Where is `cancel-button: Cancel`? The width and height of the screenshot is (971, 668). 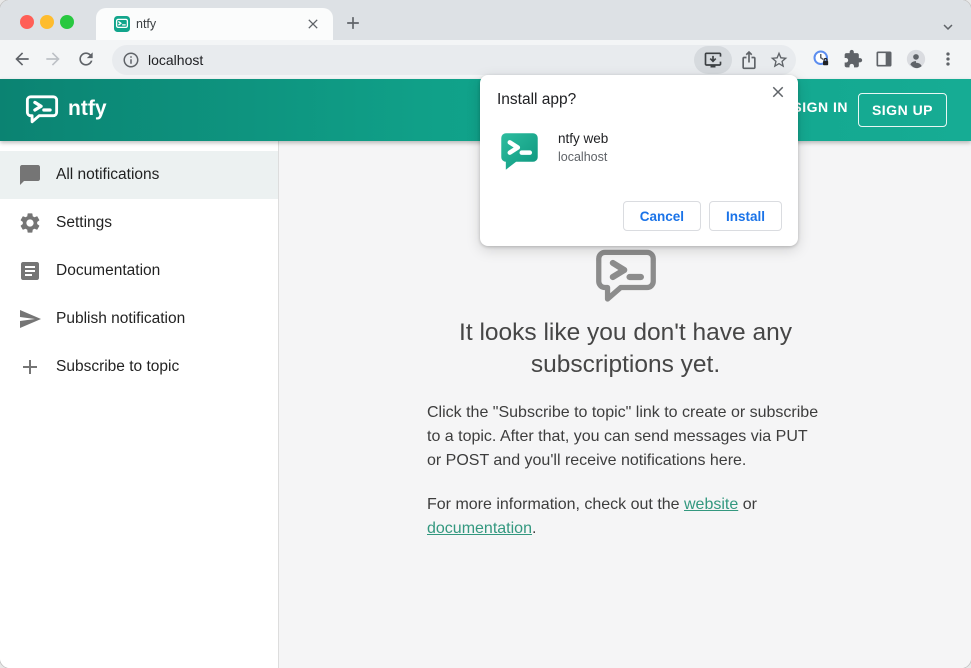
cancel-button: Cancel is located at coordinates (661, 216).